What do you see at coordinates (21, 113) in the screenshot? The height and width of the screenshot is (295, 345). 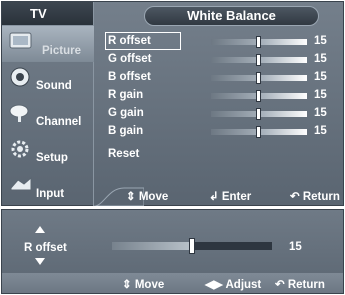 I see `channel-icon` at bounding box center [21, 113].